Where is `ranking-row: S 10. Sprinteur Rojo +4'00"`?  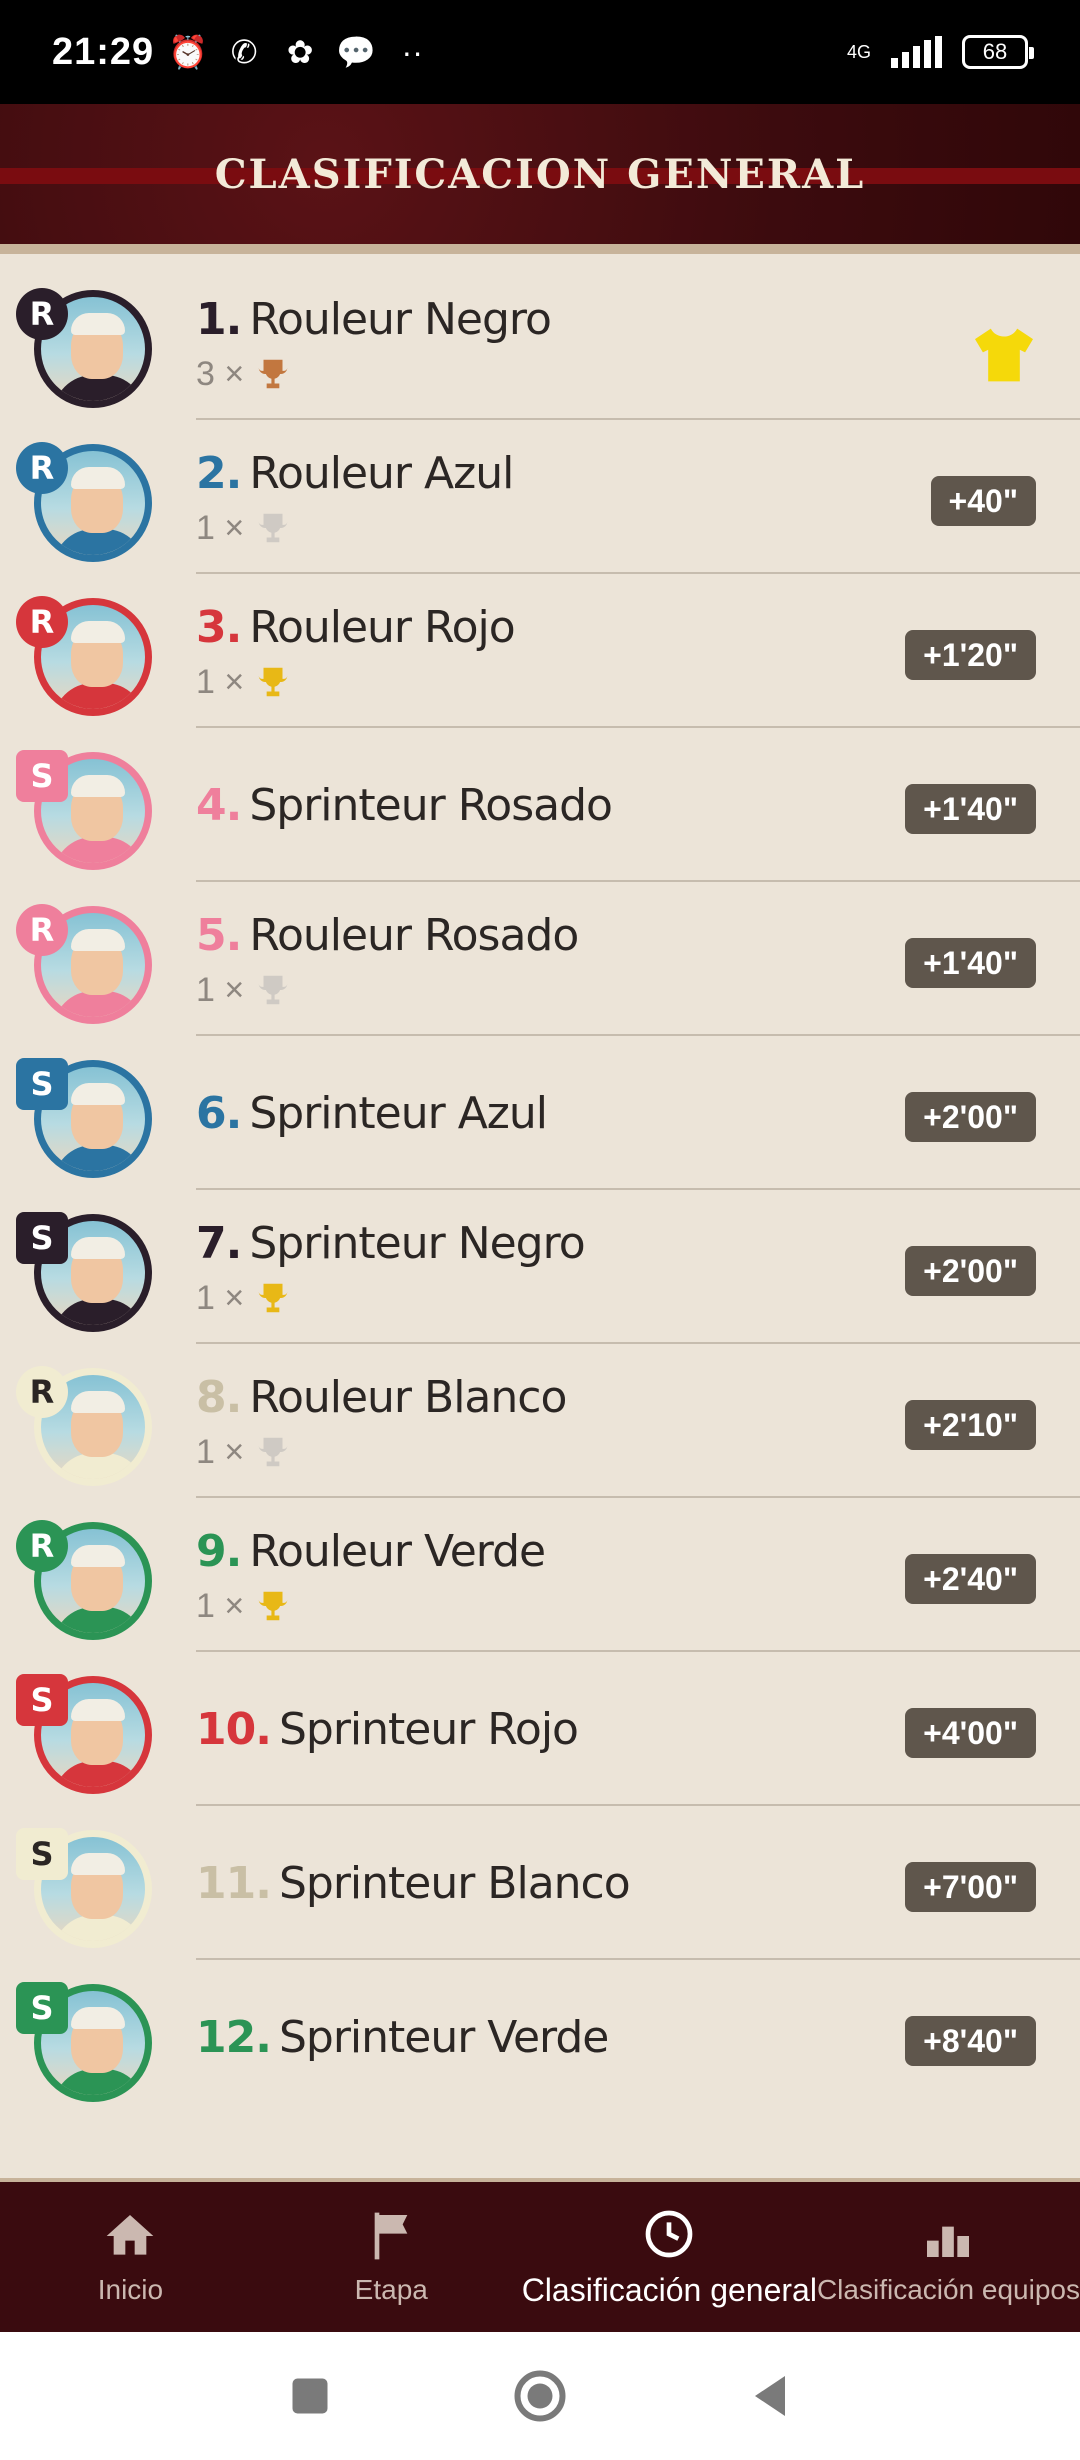
ranking-row: S 10. Sprinteur Rojo +4'00" is located at coordinates (540, 1729).